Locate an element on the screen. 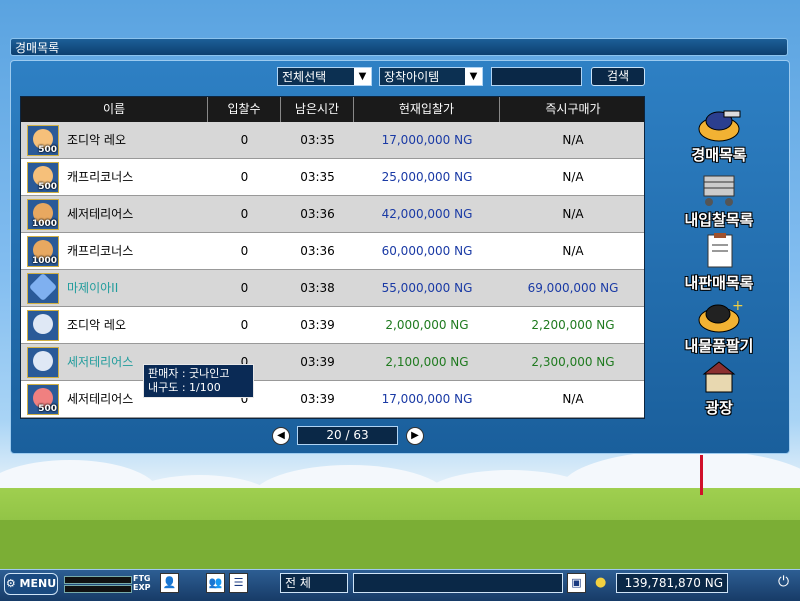  chat-channel-select: 전 체 is located at coordinates (314, 583).